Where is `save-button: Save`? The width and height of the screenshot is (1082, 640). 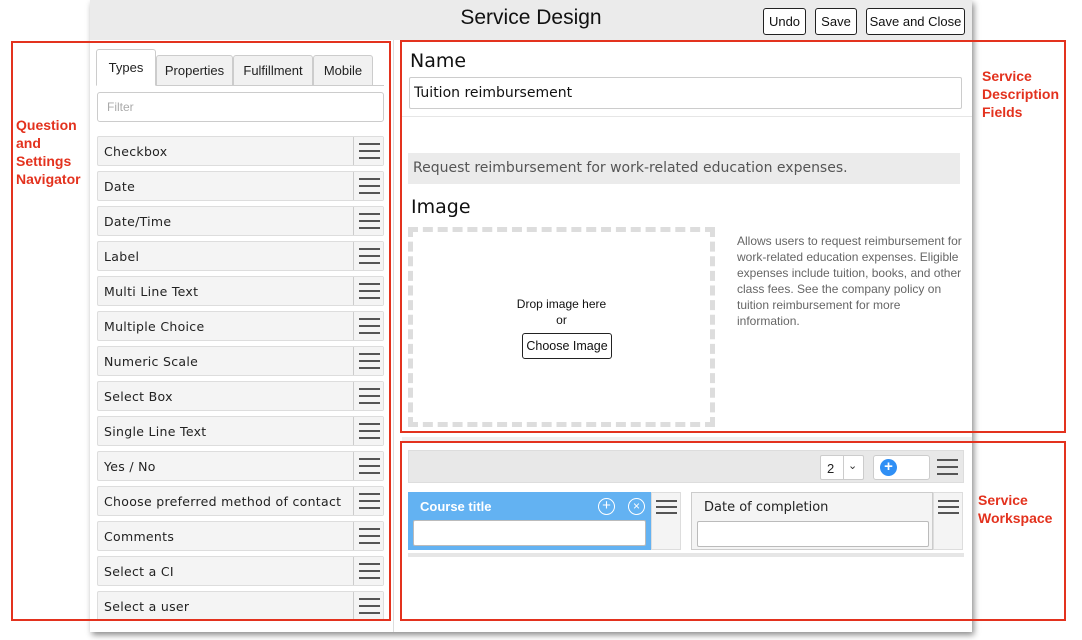
save-button: Save is located at coordinates (836, 21).